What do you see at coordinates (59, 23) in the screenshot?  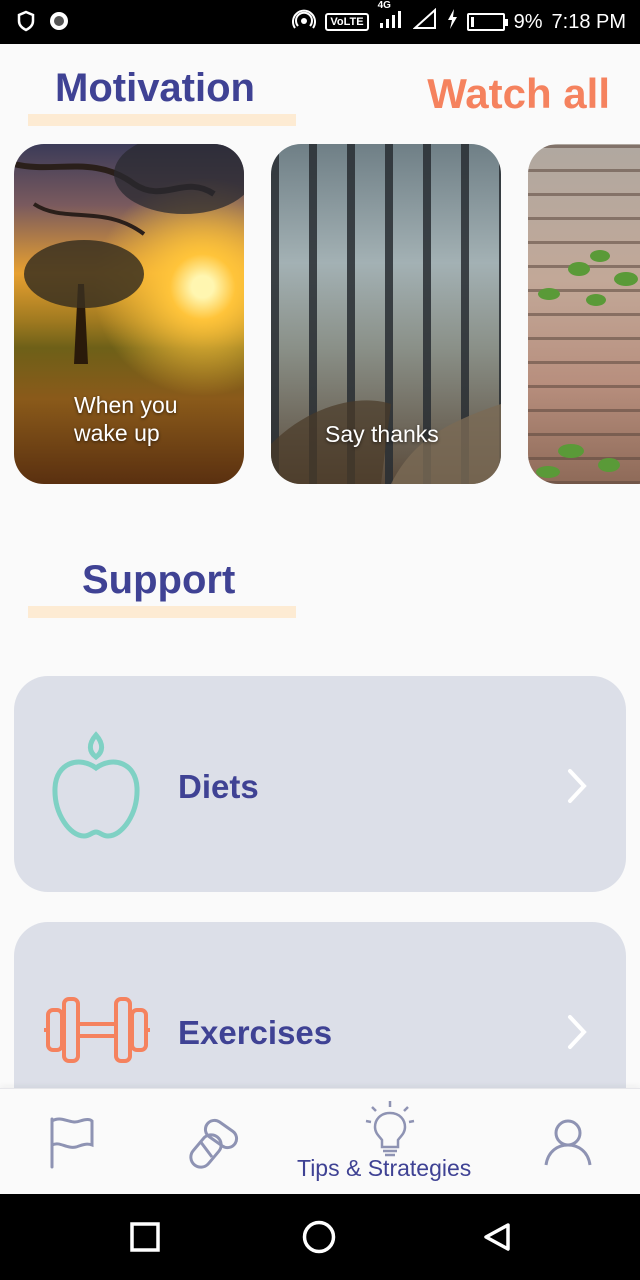 I see `record-icon` at bounding box center [59, 23].